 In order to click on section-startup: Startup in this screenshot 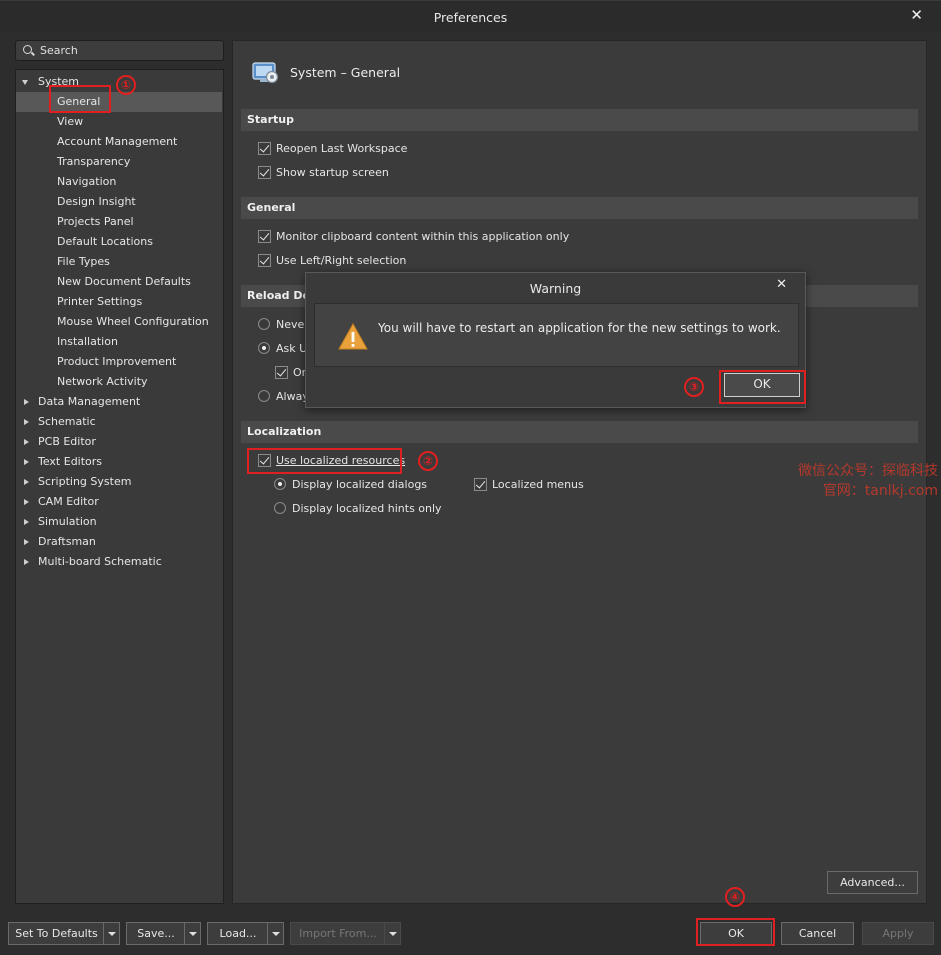, I will do `click(579, 120)`.